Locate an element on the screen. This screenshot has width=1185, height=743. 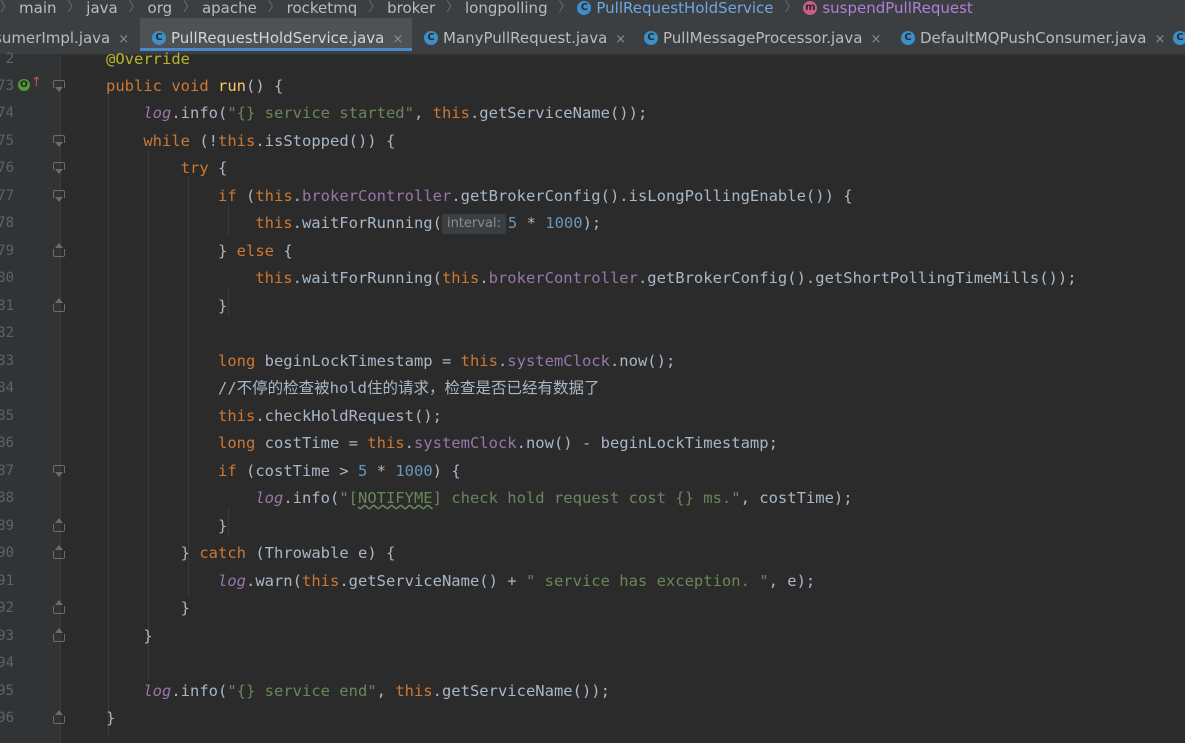
breadcrumb-class-label: PullRequestHoldService is located at coordinates (685, 8).